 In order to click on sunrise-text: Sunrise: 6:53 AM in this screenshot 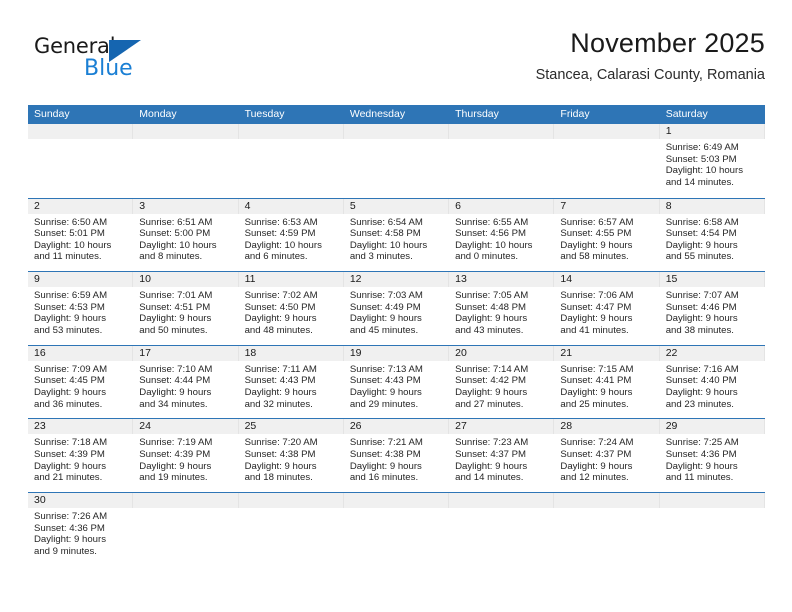, I will do `click(281, 222)`.